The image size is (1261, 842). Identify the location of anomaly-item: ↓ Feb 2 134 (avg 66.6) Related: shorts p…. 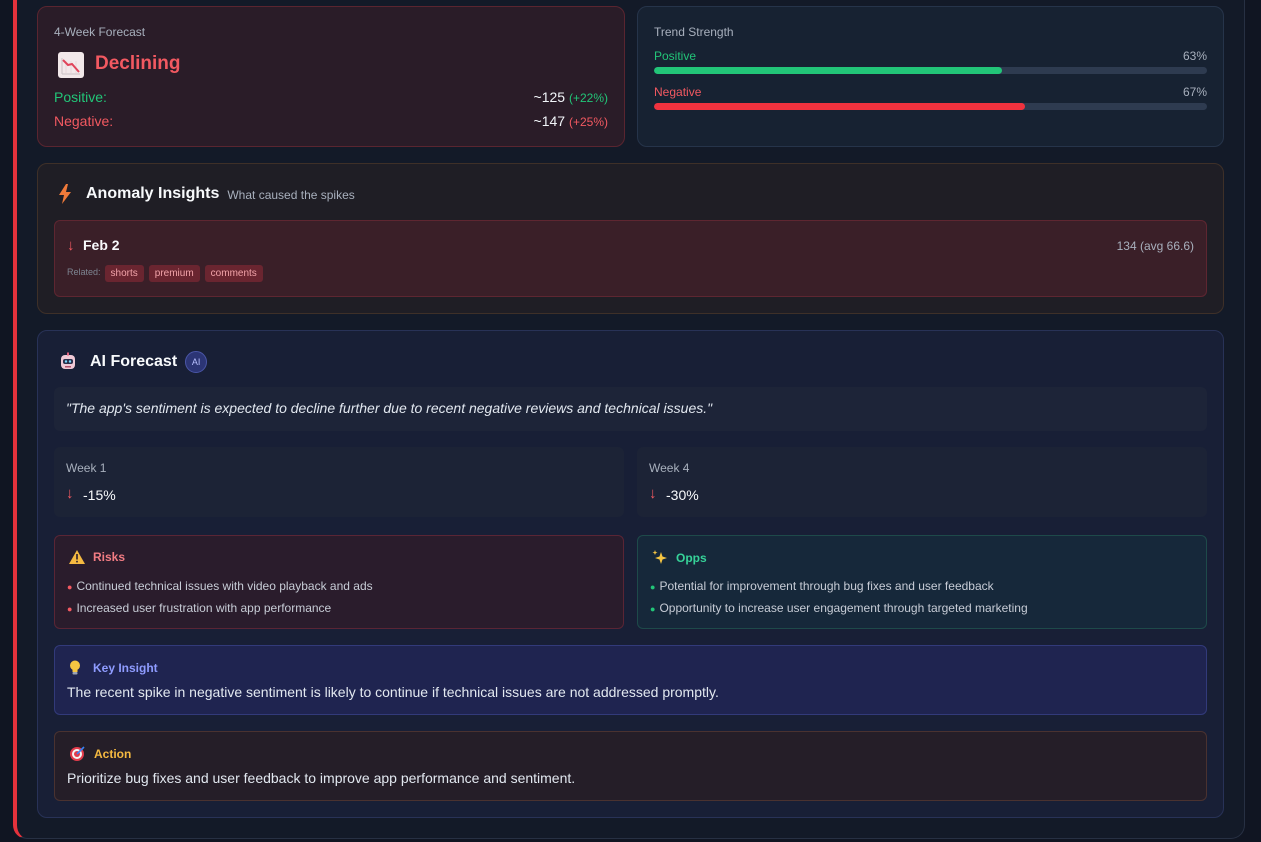
(630, 258).